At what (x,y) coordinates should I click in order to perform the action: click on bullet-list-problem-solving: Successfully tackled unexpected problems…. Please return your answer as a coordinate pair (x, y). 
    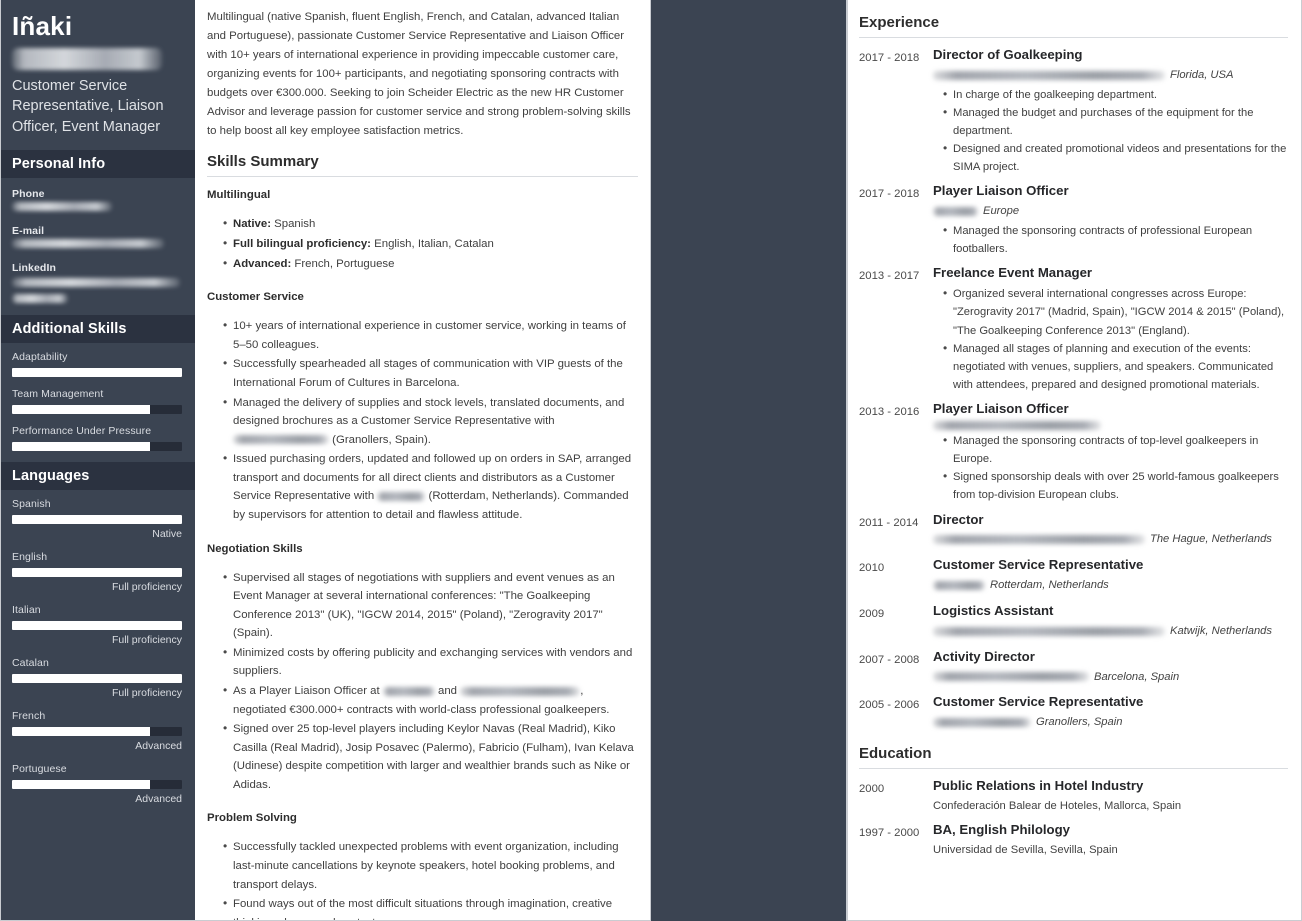
    Looking at the image, I should click on (422, 879).